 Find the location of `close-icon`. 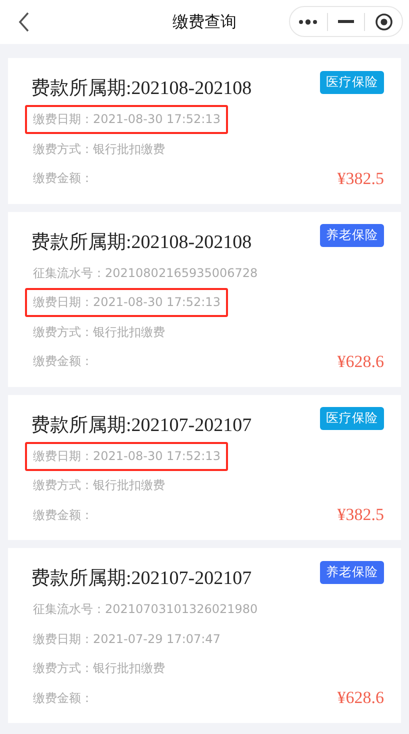

close-icon is located at coordinates (383, 21).